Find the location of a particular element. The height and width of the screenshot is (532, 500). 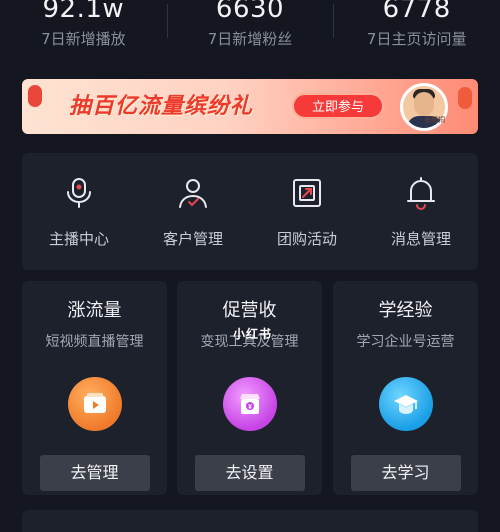

banner-avatar-name: 张雨桐 is located at coordinates (434, 120).